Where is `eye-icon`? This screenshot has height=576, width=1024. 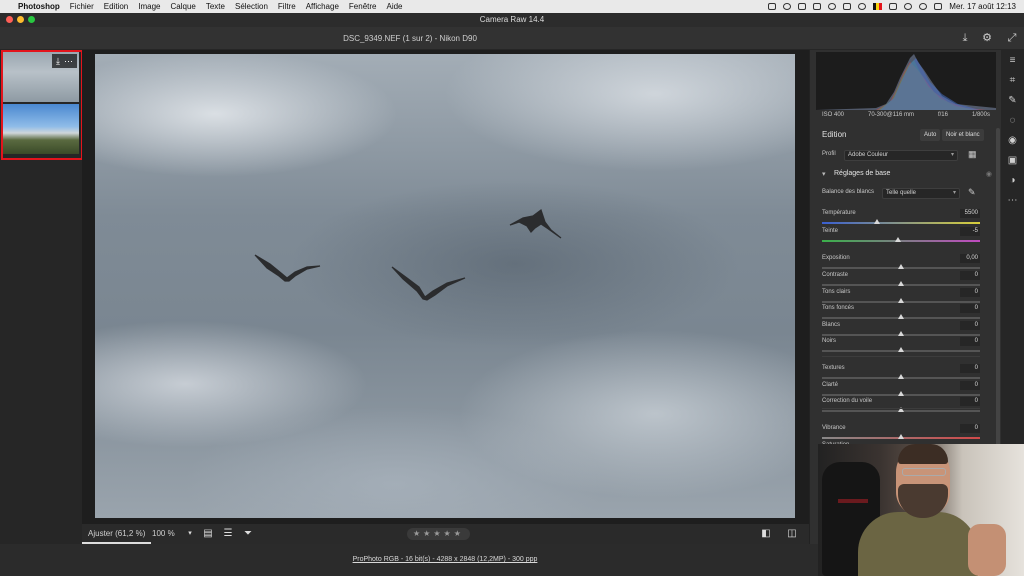 eye-icon is located at coordinates (787, 6).